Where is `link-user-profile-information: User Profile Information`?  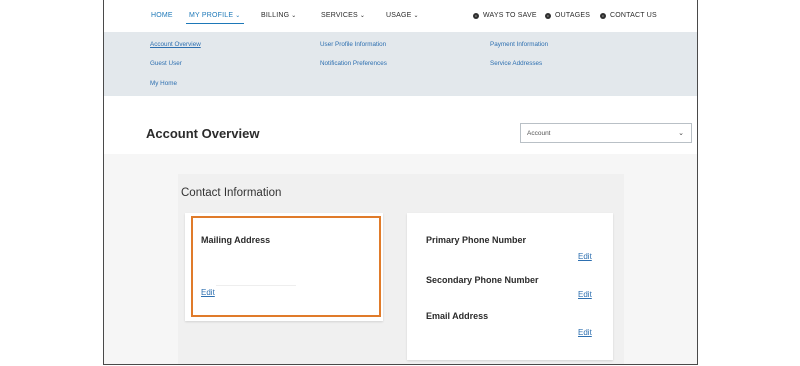
link-user-profile-information: User Profile Information is located at coordinates (353, 44).